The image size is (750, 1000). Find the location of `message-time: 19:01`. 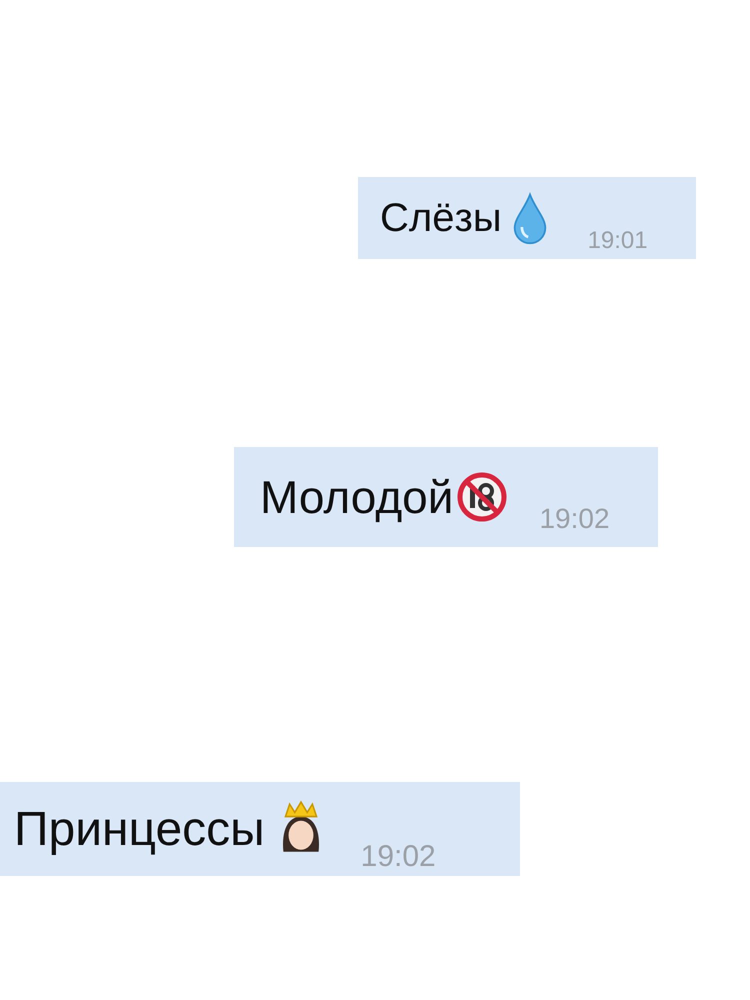

message-time: 19:01 is located at coordinates (618, 241).